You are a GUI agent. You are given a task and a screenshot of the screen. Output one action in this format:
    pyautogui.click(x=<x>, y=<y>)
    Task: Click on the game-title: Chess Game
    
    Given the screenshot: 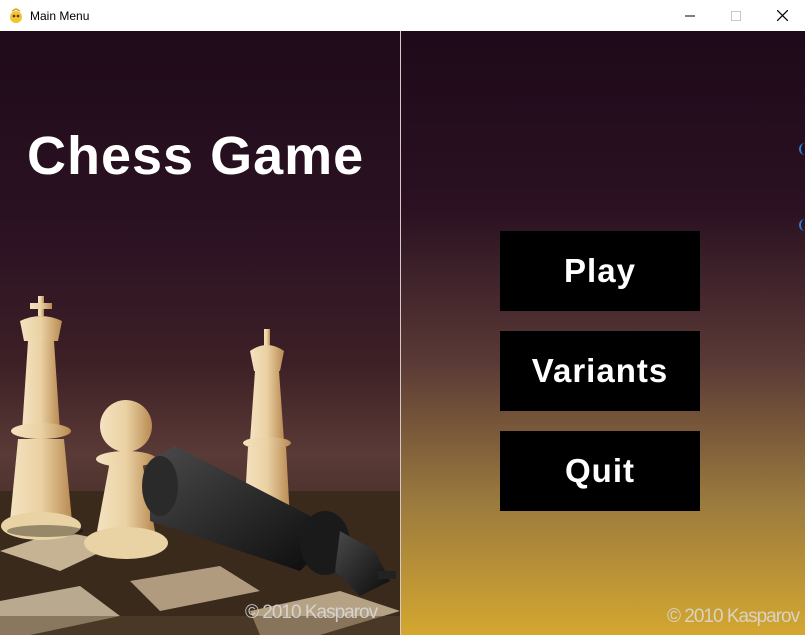 What is the action you would take?
    pyautogui.click(x=196, y=156)
    